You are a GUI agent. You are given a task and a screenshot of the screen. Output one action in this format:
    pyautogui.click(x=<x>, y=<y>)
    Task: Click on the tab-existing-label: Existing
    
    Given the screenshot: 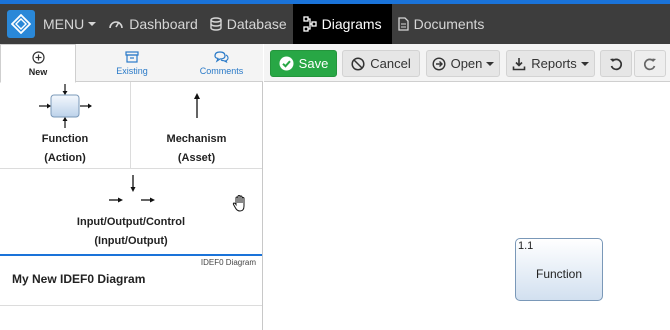 What is the action you would take?
    pyautogui.click(x=132, y=70)
    